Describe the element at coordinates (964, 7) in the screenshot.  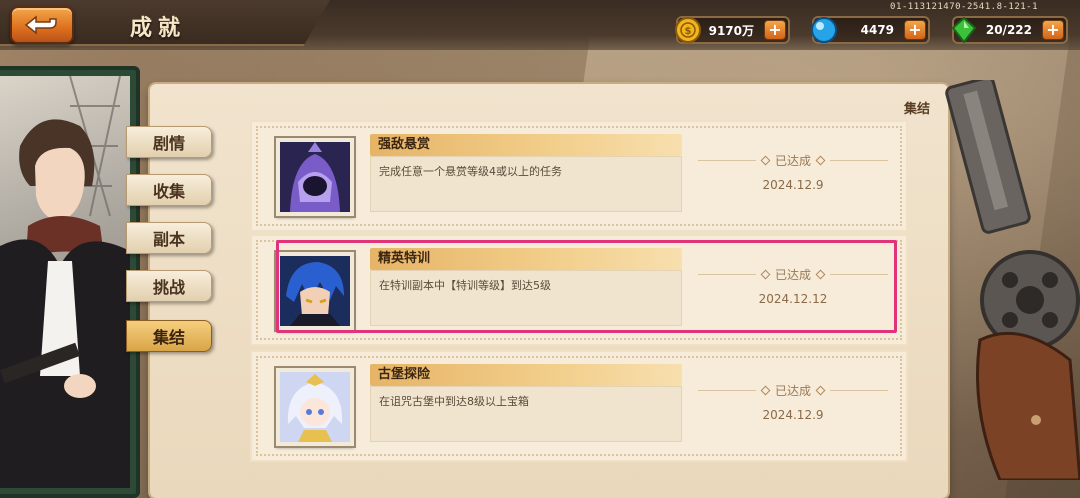
I see `version-text: 01-113121470-2541.8-121-1` at that location.